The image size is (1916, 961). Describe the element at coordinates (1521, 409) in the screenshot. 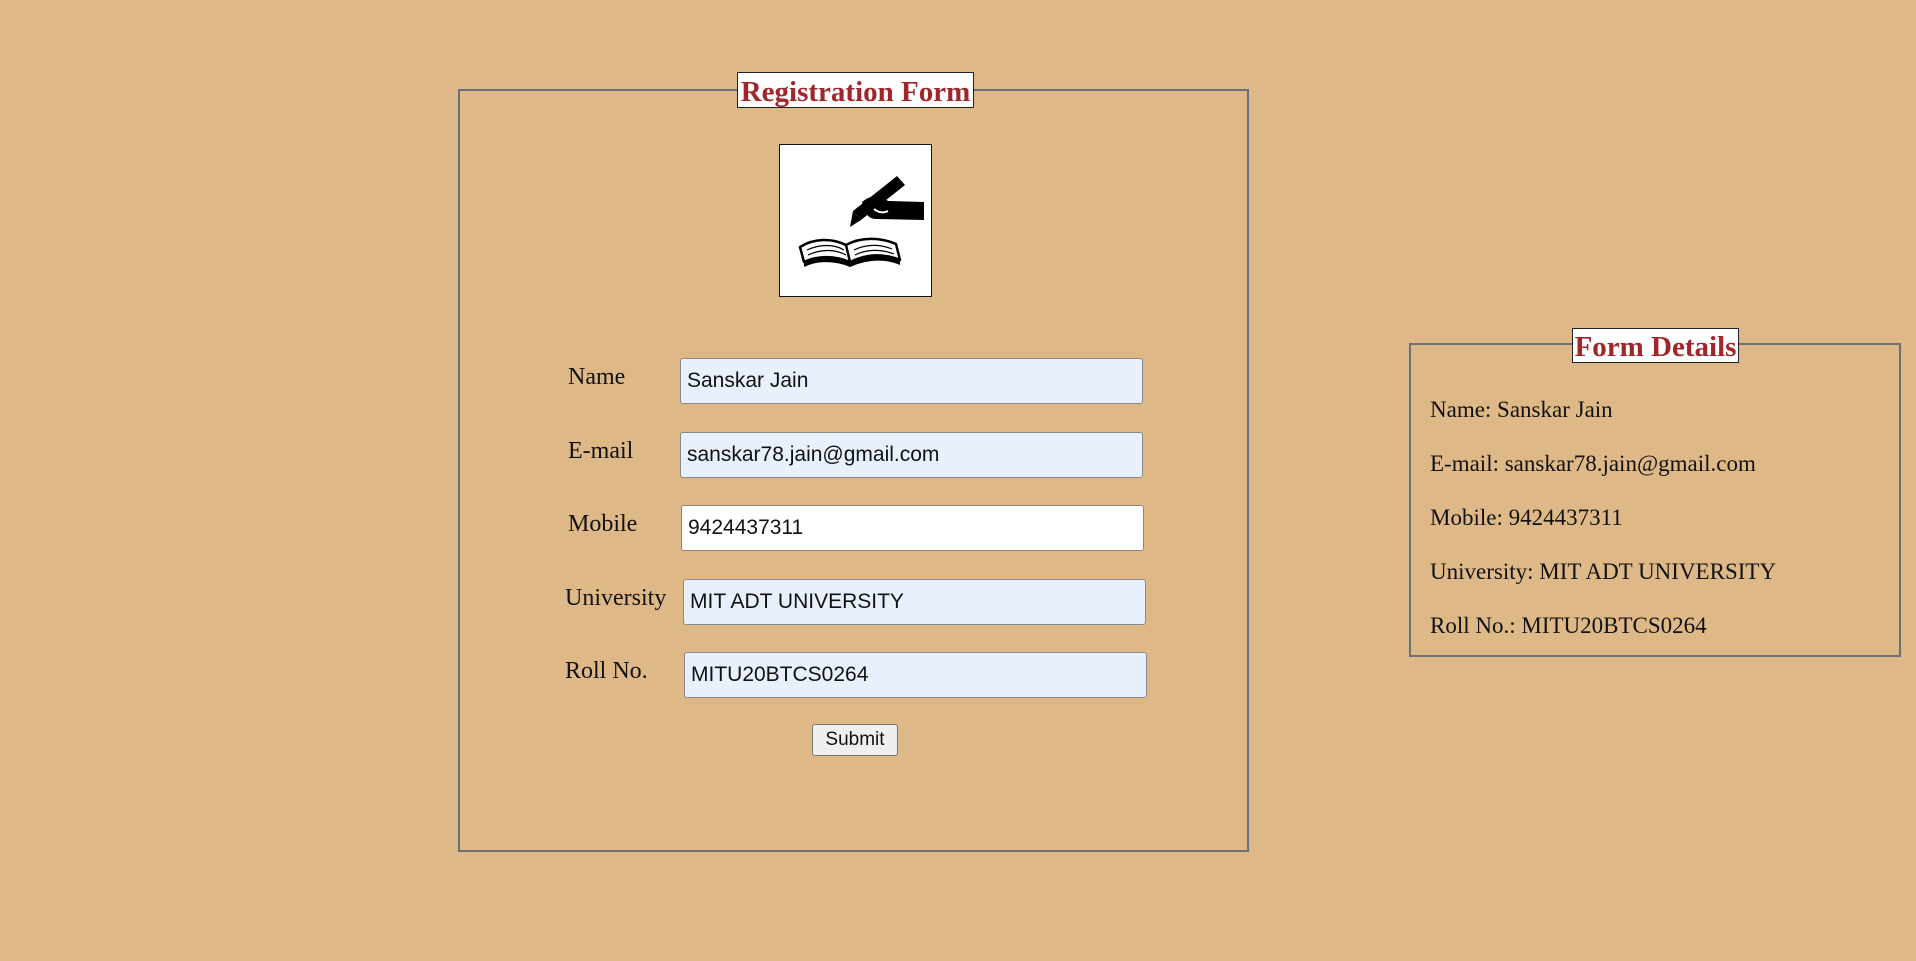

I see `detail-name: Name: Sanskar Jain` at that location.